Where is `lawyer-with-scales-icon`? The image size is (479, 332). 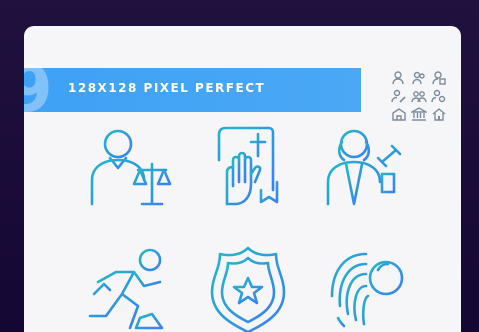 lawyer-with-scales-icon is located at coordinates (130, 170).